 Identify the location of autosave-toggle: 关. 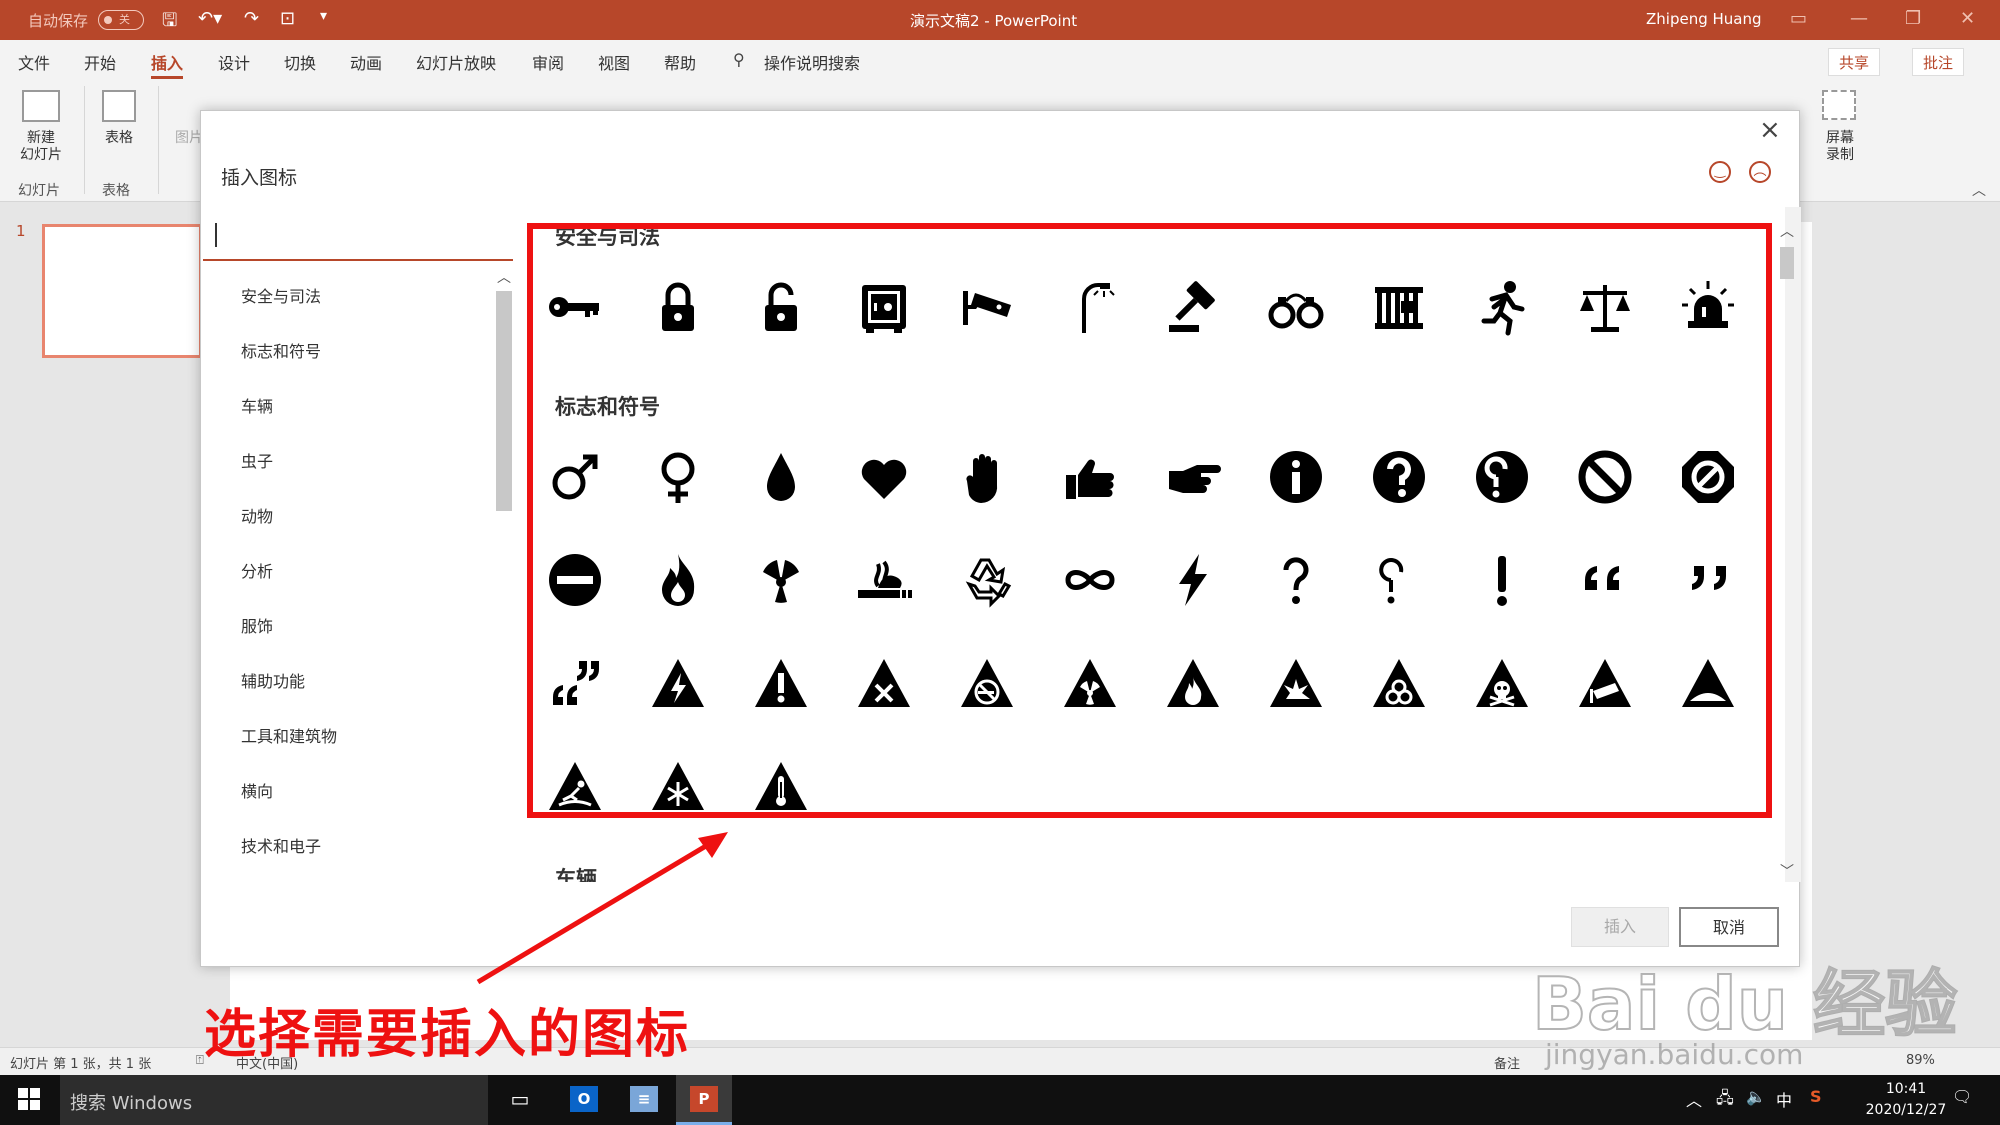
(121, 20).